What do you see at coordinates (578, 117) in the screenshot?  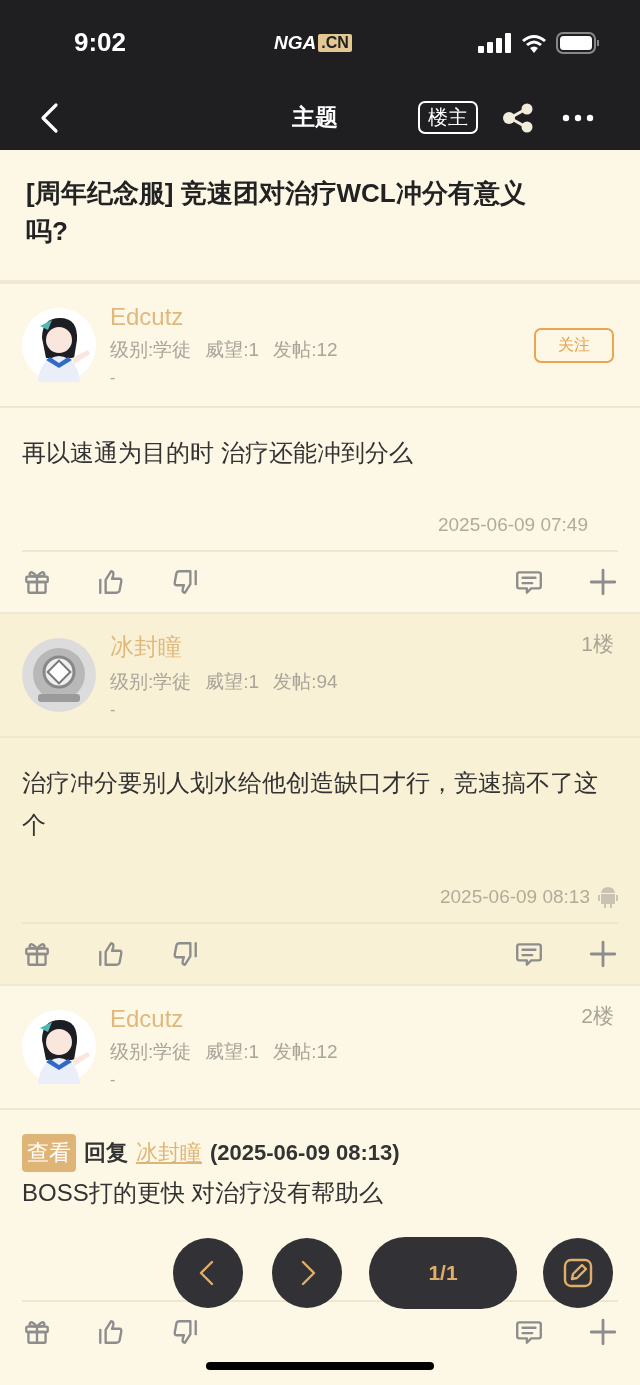 I see `more-icon` at bounding box center [578, 117].